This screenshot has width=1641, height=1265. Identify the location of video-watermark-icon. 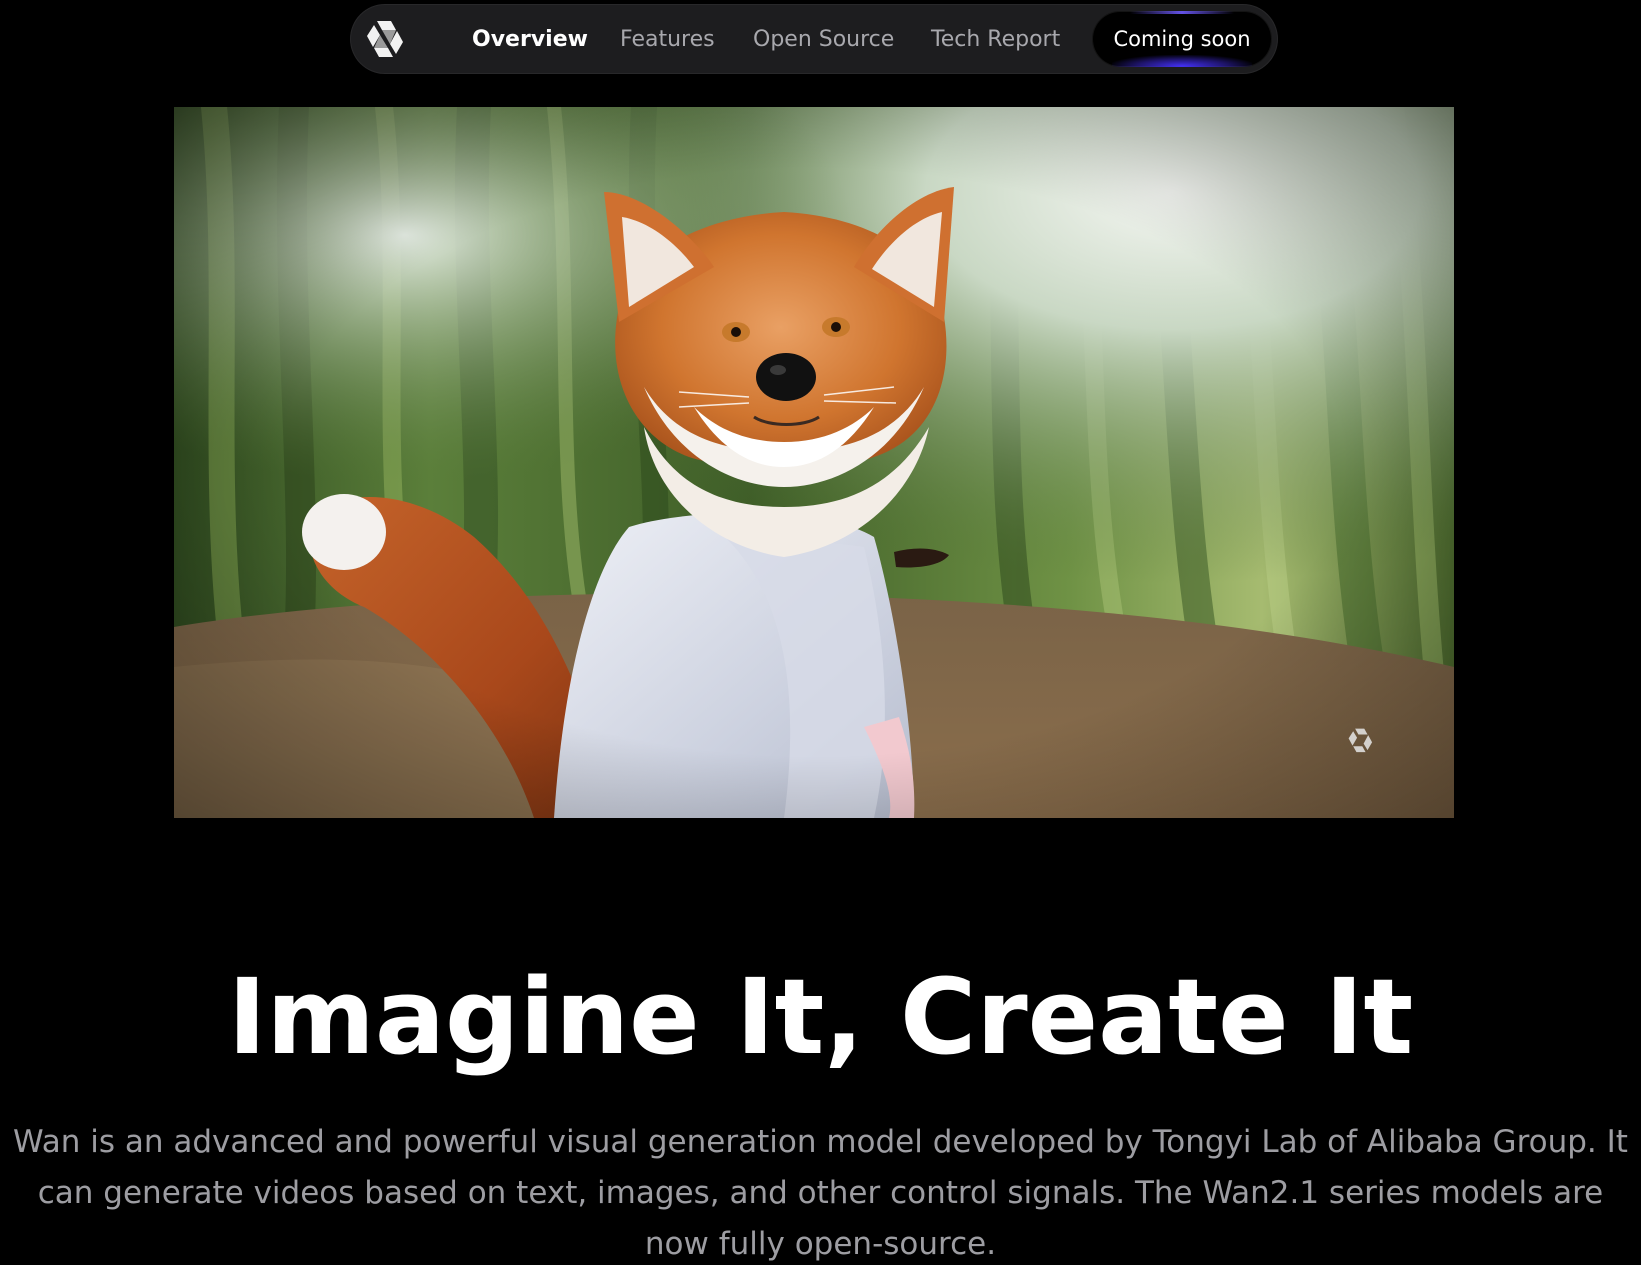
(1361, 741).